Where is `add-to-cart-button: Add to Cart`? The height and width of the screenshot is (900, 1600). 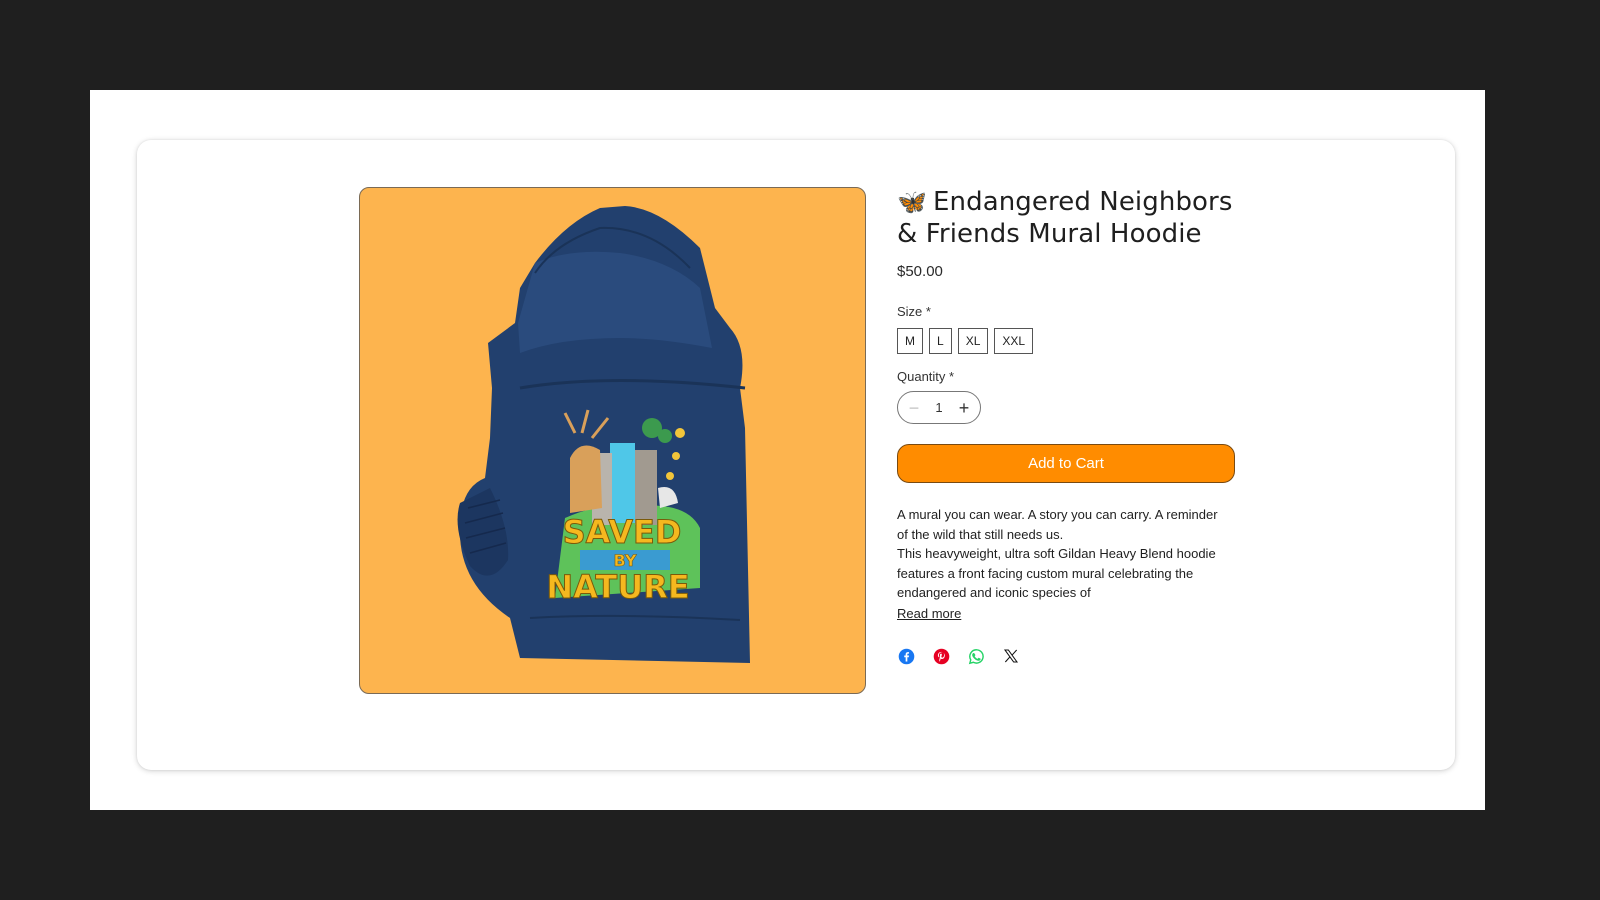 add-to-cart-button: Add to Cart is located at coordinates (1066, 463).